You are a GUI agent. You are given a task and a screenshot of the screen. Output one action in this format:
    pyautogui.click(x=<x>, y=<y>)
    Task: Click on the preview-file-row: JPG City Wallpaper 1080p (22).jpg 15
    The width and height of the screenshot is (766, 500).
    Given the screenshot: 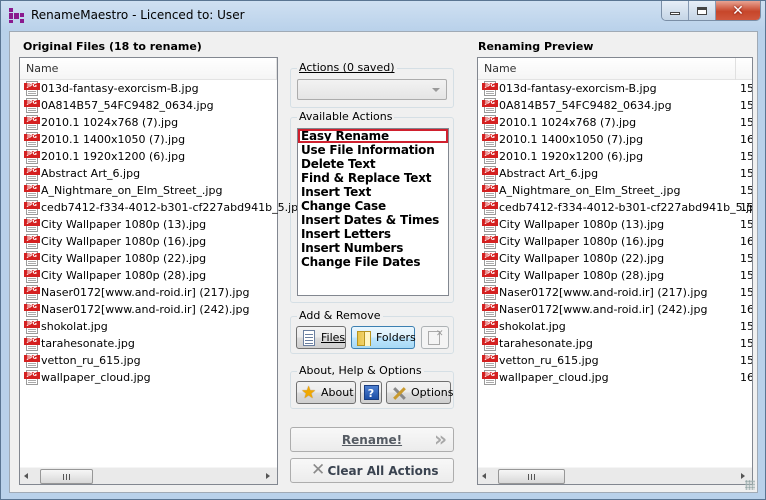 What is the action you would take?
    pyautogui.click(x=615, y=258)
    